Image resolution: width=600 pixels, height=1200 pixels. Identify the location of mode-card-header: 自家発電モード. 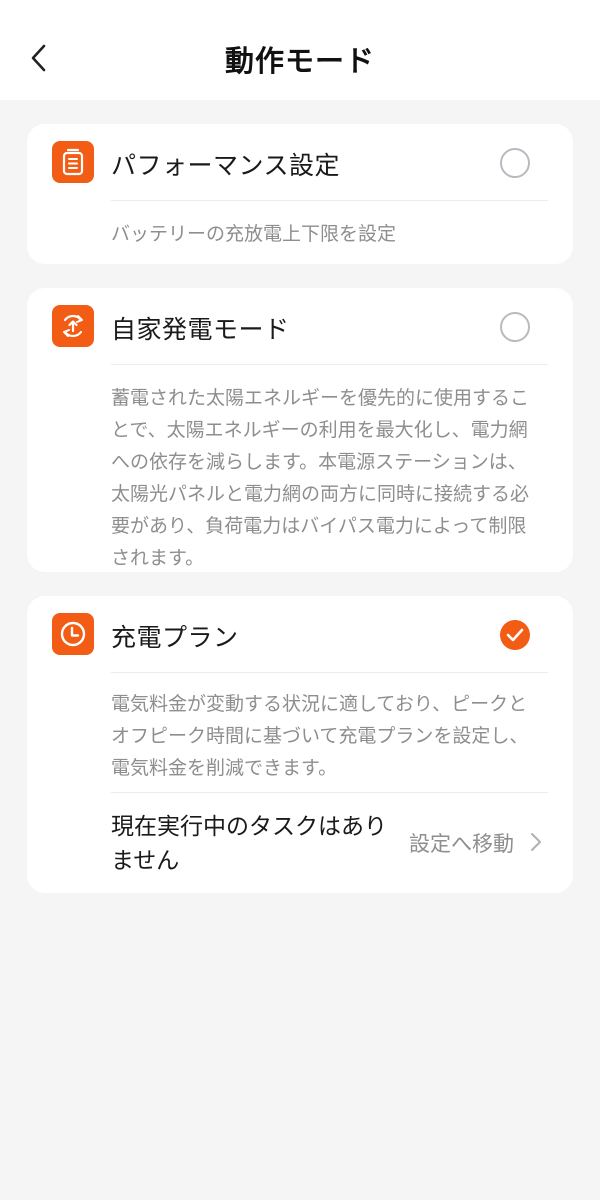
(300, 327).